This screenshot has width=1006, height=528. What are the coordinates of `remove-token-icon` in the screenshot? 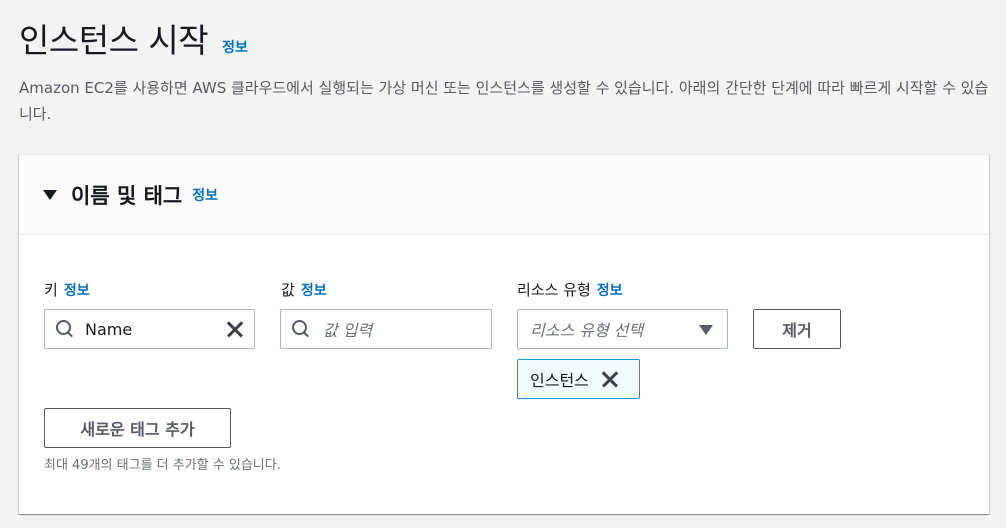 It's located at (610, 379).